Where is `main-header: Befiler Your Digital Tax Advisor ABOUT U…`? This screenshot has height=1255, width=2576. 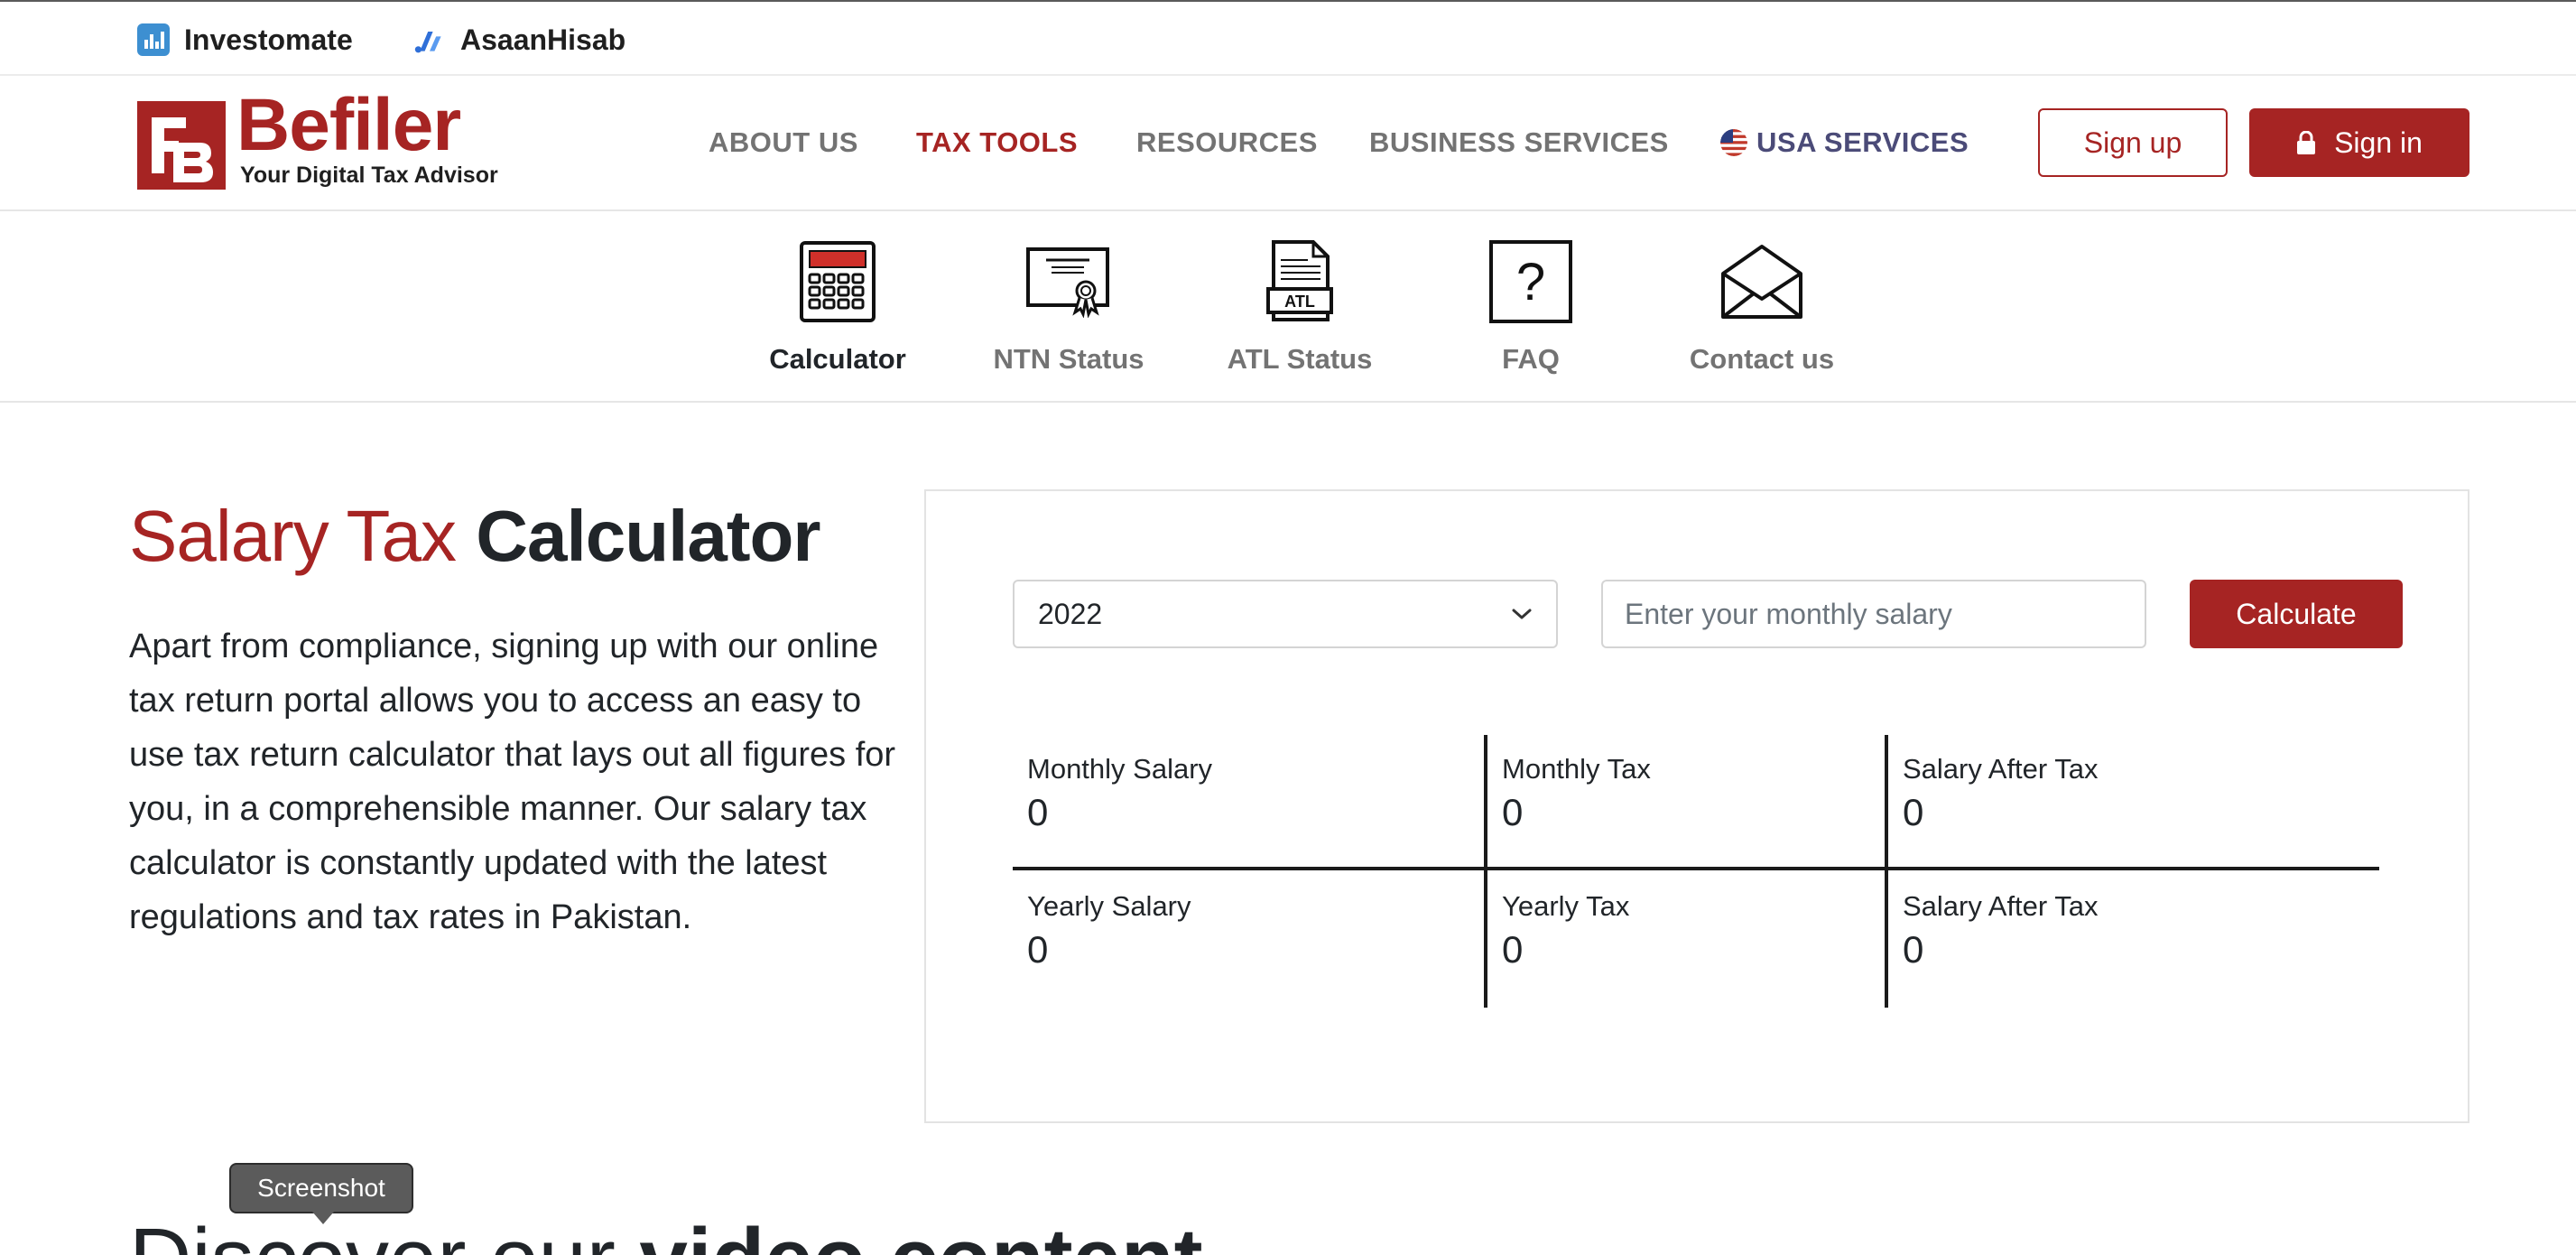 main-header: Befiler Your Digital Tax Advisor ABOUT U… is located at coordinates (1288, 143).